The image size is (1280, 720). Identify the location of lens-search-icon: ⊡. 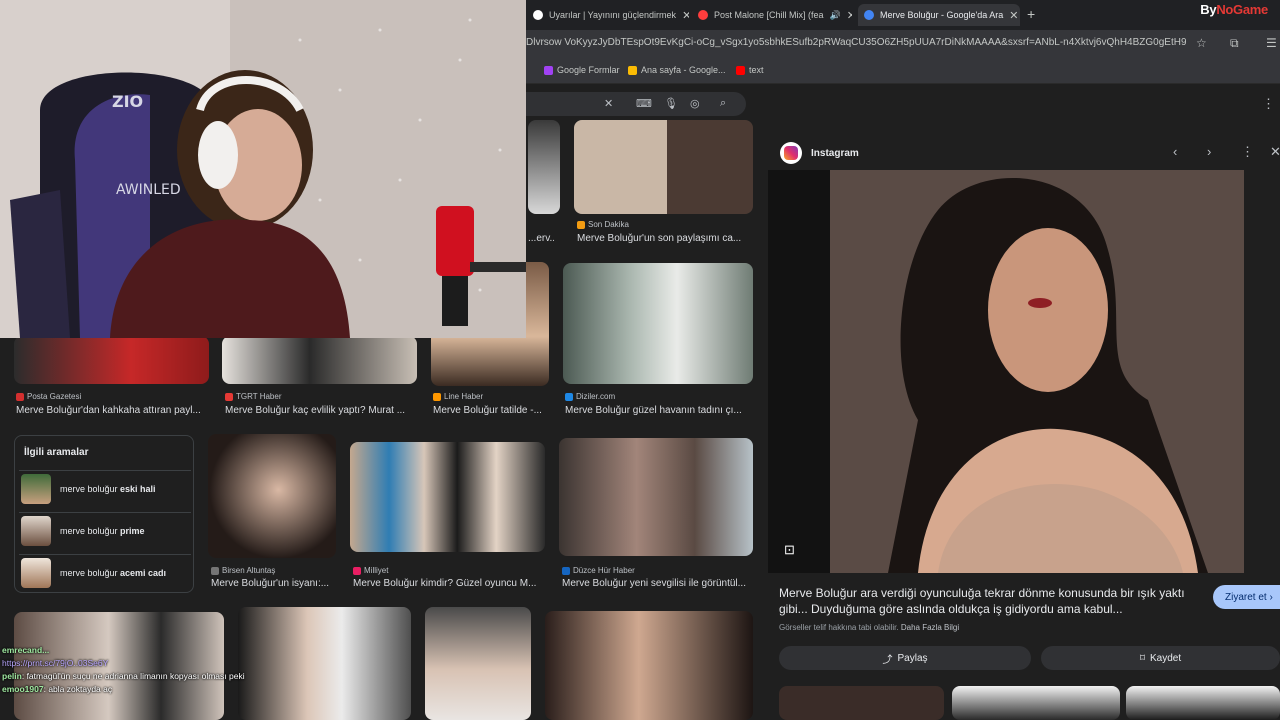
(789, 550).